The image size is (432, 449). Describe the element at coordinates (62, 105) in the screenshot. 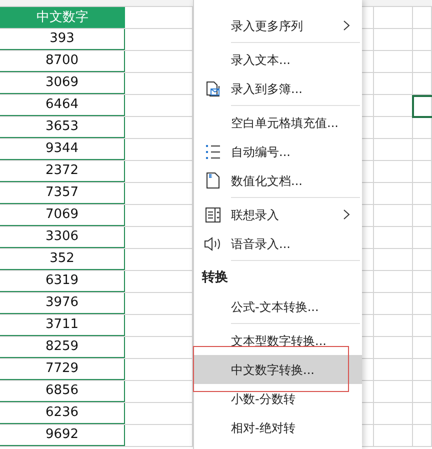

I see `table-cell: 6464` at that location.